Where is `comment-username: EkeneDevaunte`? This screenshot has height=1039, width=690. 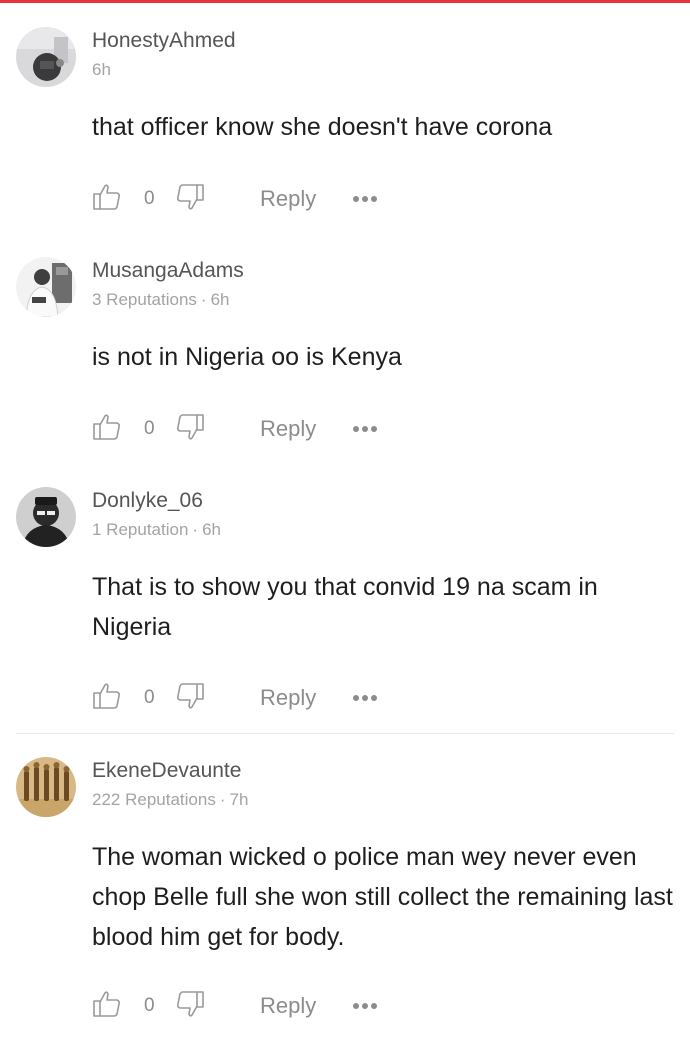
comment-username: EkeneDevaunte is located at coordinates (166, 771).